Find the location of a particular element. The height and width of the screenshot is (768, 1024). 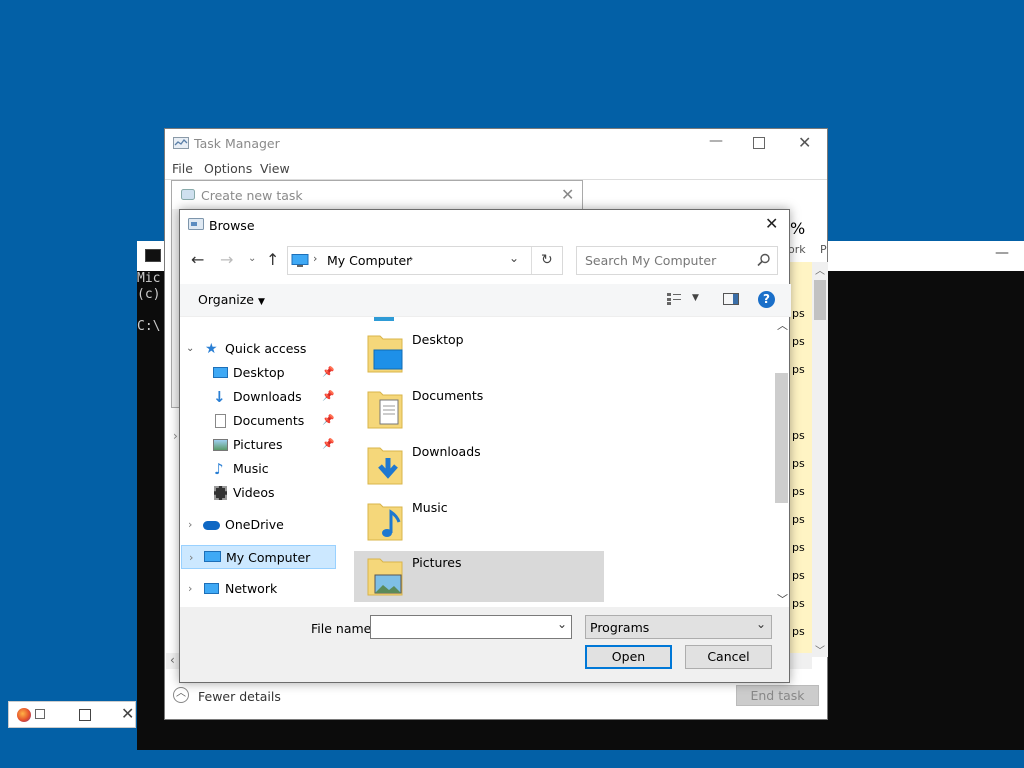

scroll-left-icon: ‹ is located at coordinates (172, 660).